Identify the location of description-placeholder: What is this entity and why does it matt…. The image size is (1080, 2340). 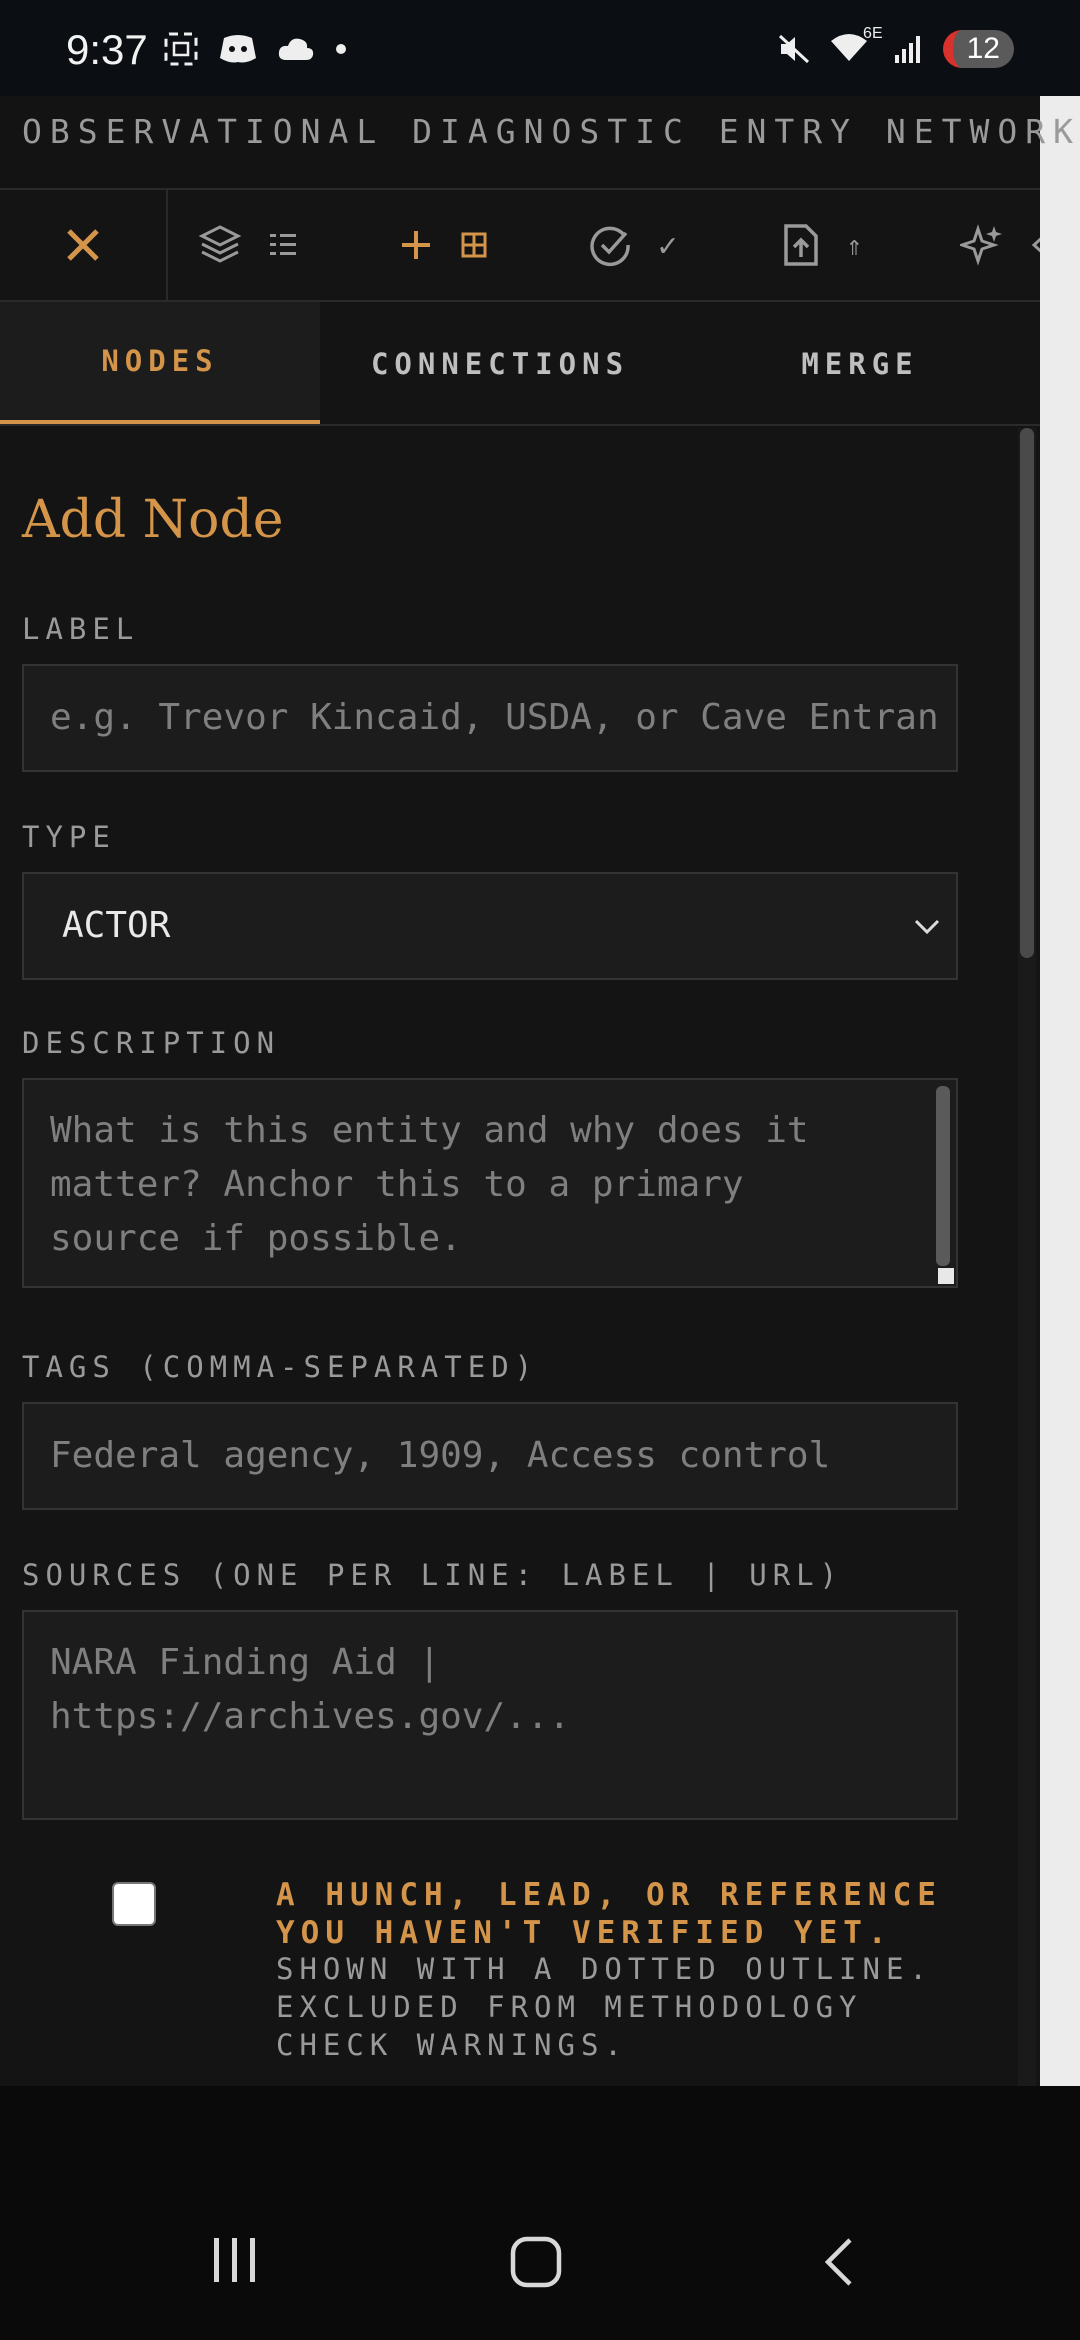
(429, 1184).